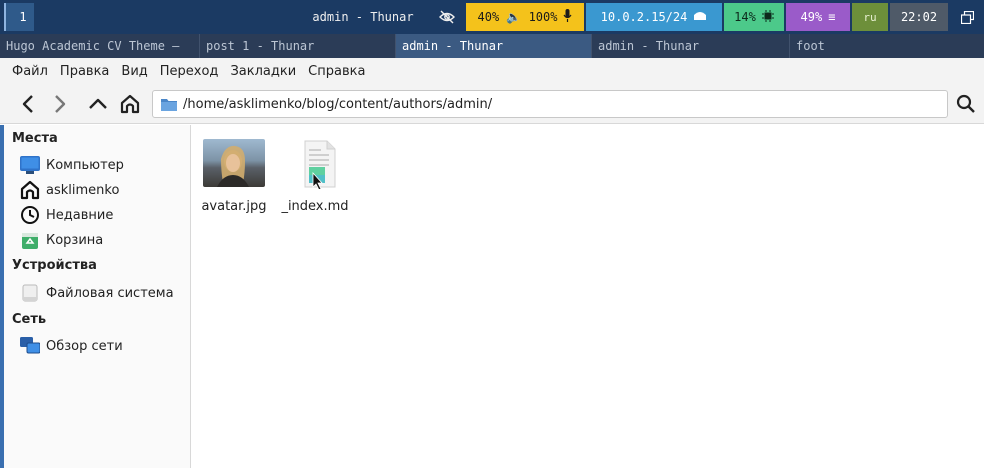 This screenshot has width=984, height=468. I want to click on keyboard-layout: ru, so click(870, 17).